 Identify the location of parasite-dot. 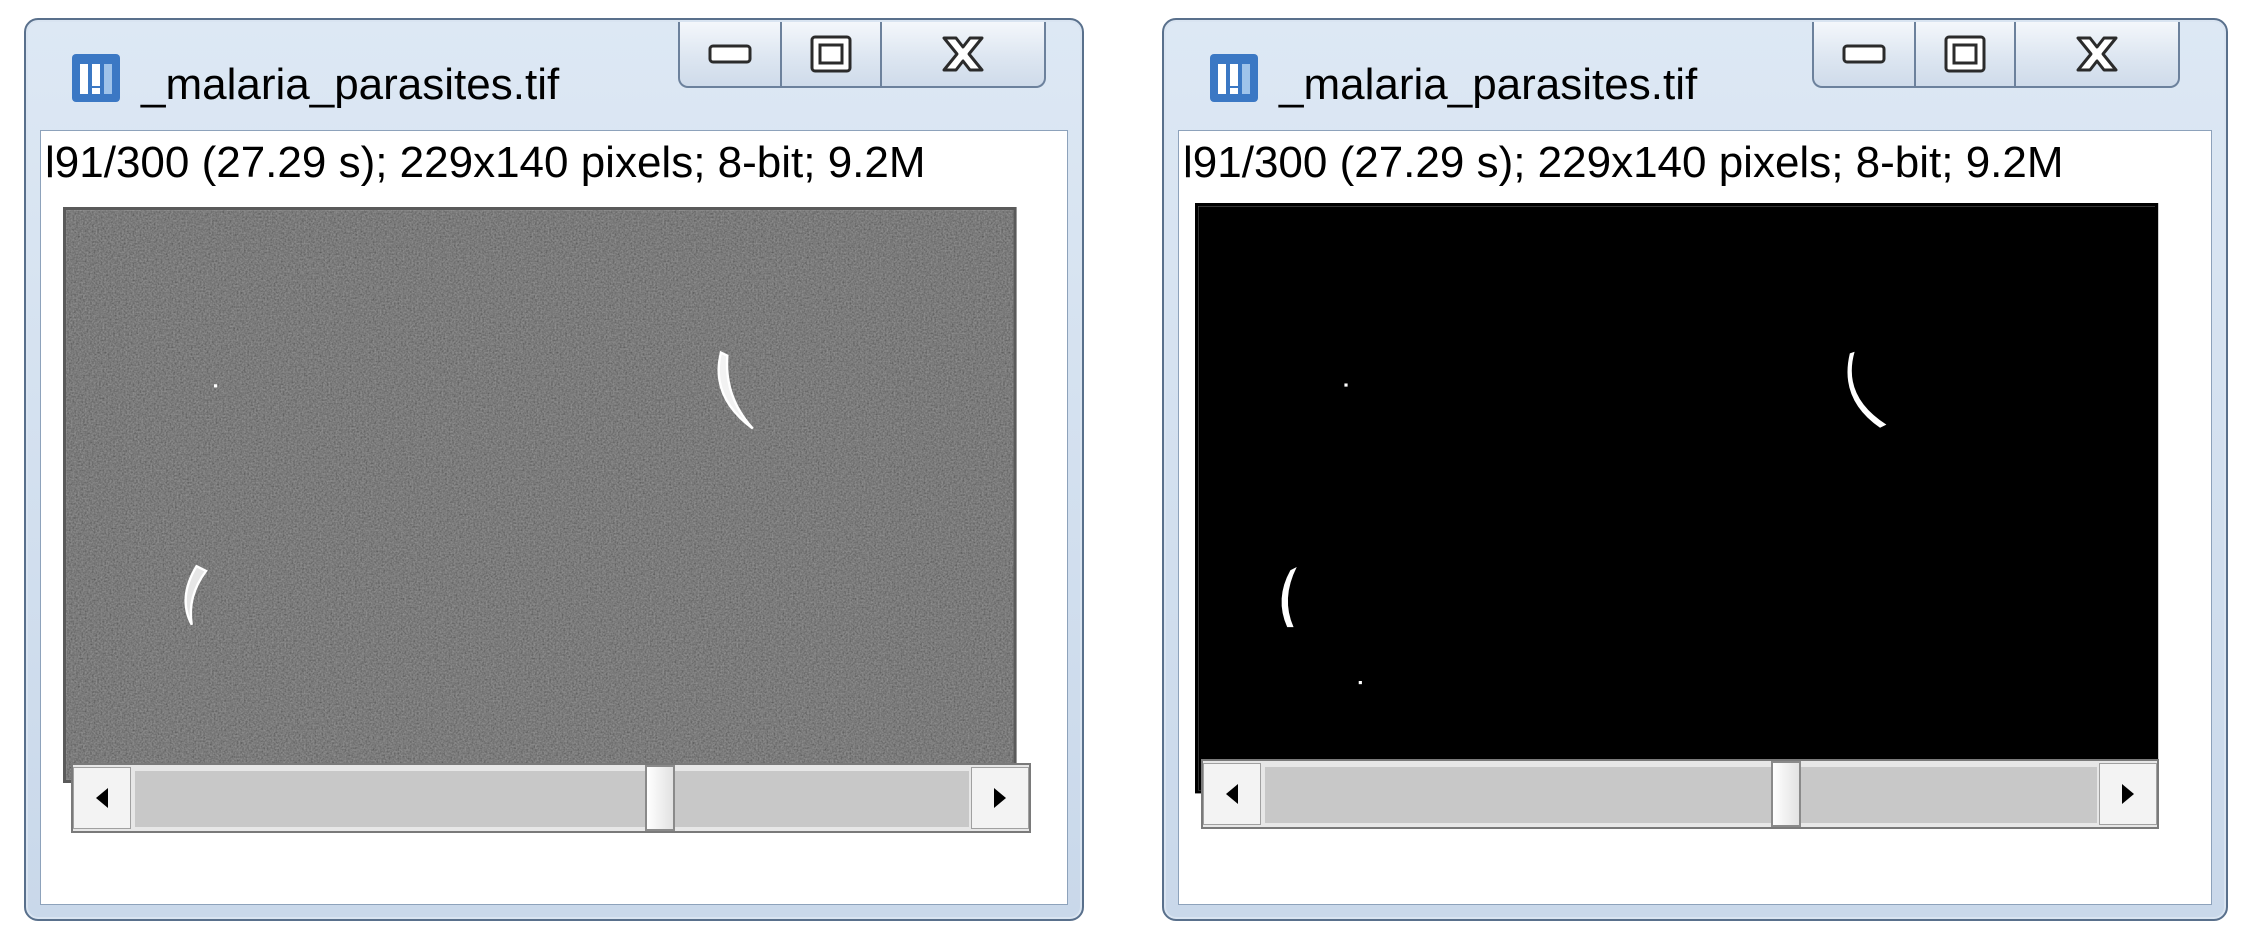
(216, 386).